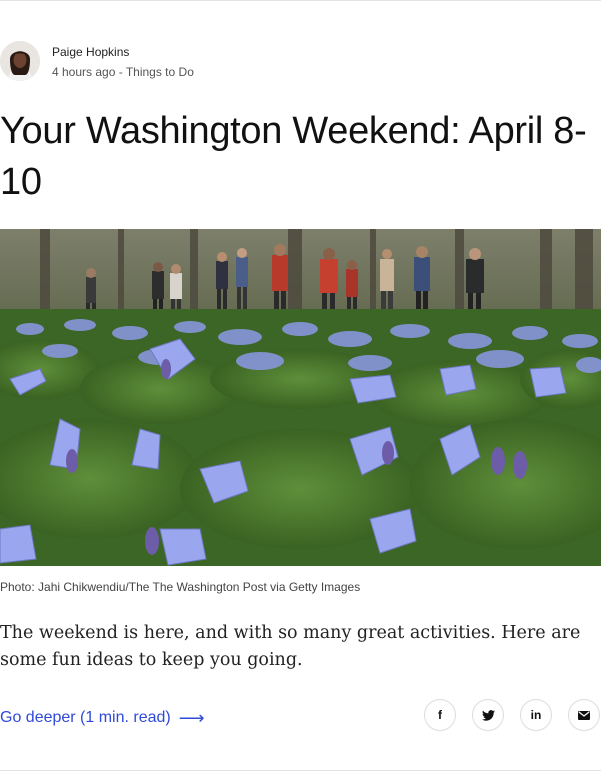  Describe the element at coordinates (200, 61) in the screenshot. I see `byline: Paige Hopkins 4 hours ago - Things to Do` at that location.